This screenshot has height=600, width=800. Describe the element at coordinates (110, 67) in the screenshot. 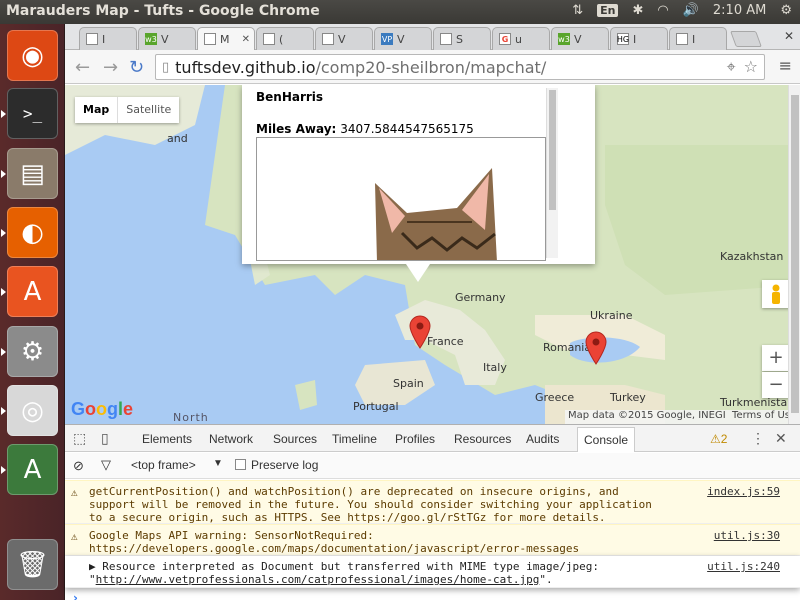

I see `forward-icon: →` at that location.